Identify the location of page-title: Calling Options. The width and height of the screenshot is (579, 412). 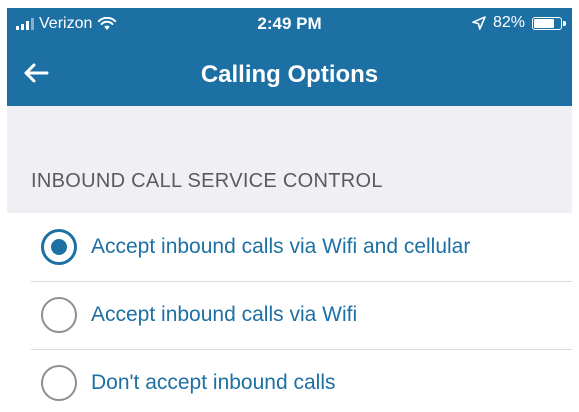
(289, 74).